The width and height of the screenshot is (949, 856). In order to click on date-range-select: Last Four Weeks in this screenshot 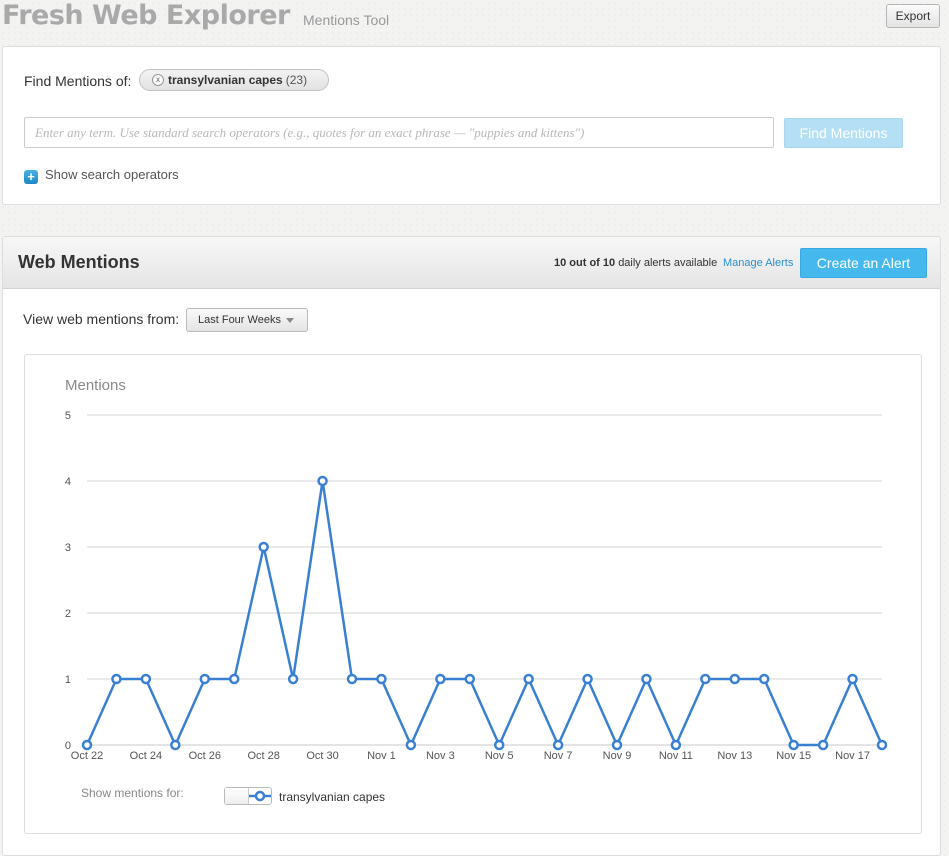, I will do `click(247, 320)`.